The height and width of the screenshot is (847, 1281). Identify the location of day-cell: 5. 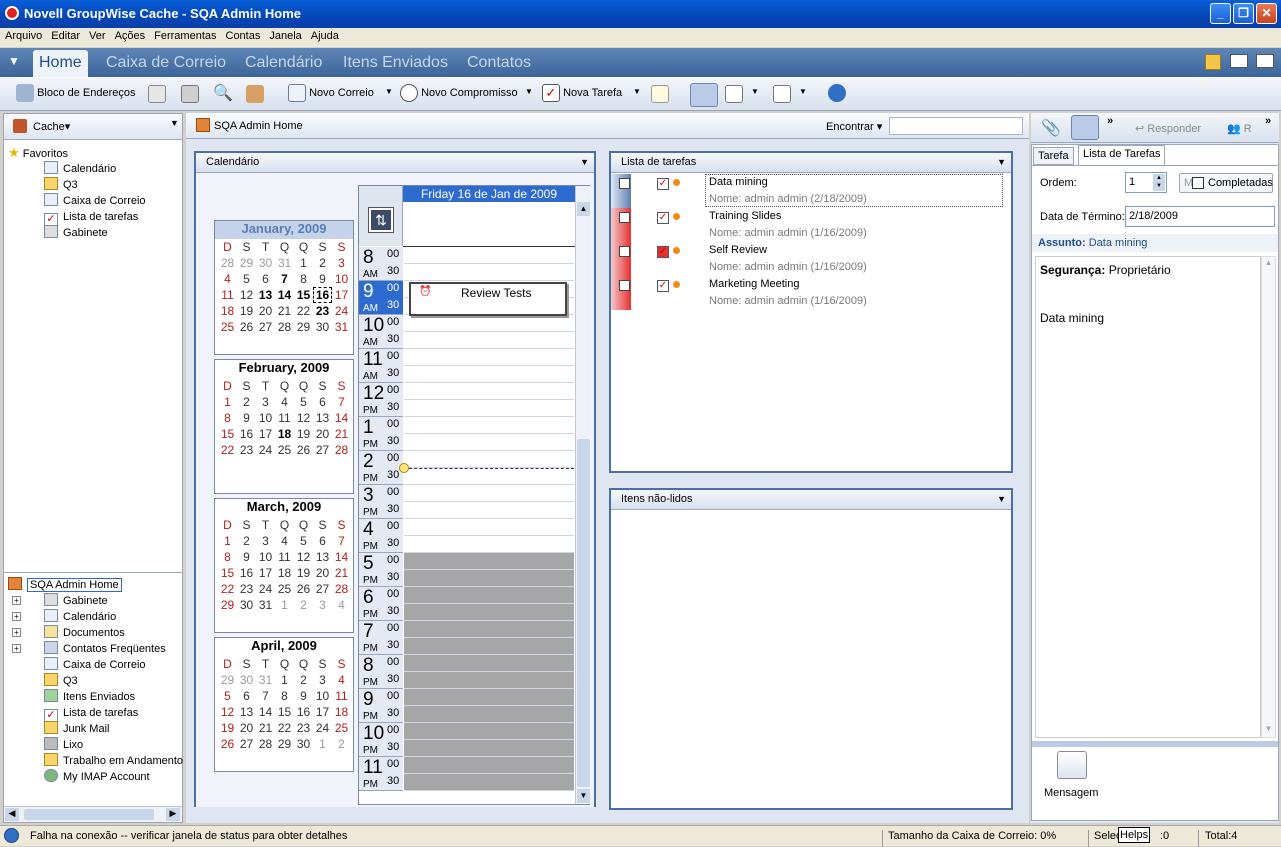
(227, 696).